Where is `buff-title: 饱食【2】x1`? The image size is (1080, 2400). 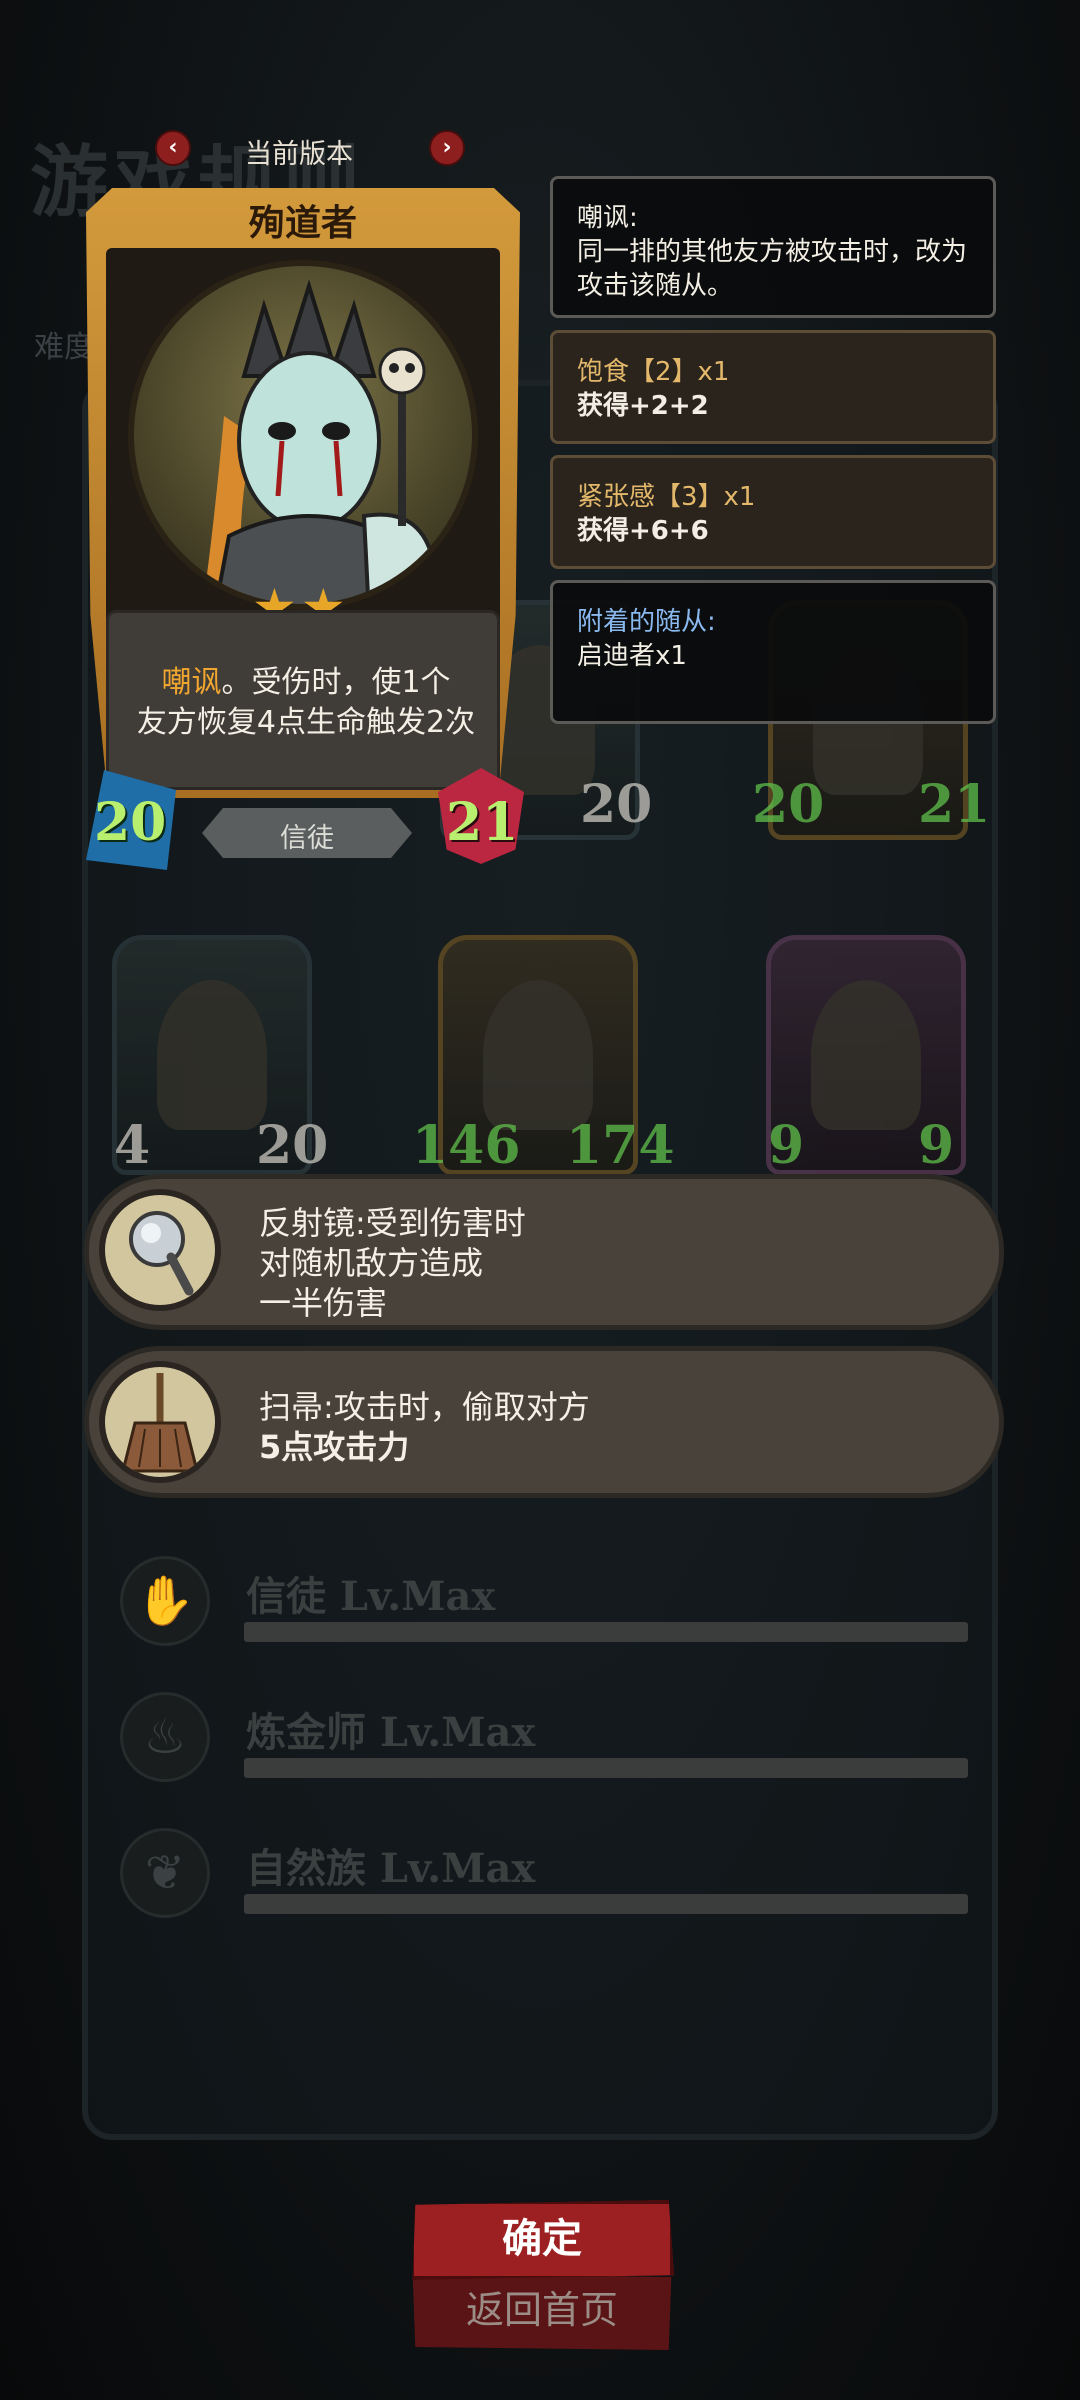 buff-title: 饱食【2】x1 is located at coordinates (653, 372).